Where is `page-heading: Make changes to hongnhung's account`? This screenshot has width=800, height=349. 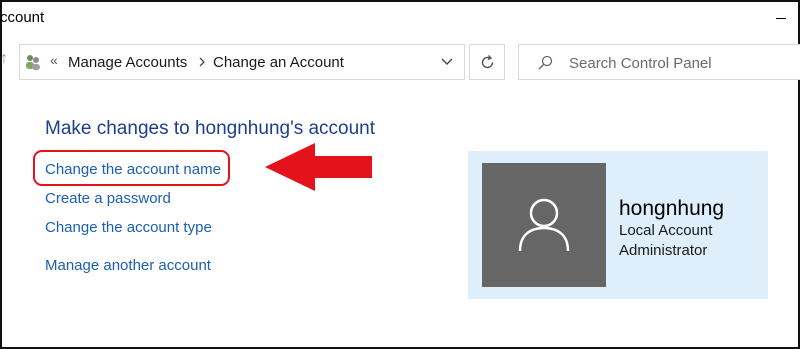 page-heading: Make changes to hongnhung's account is located at coordinates (210, 128).